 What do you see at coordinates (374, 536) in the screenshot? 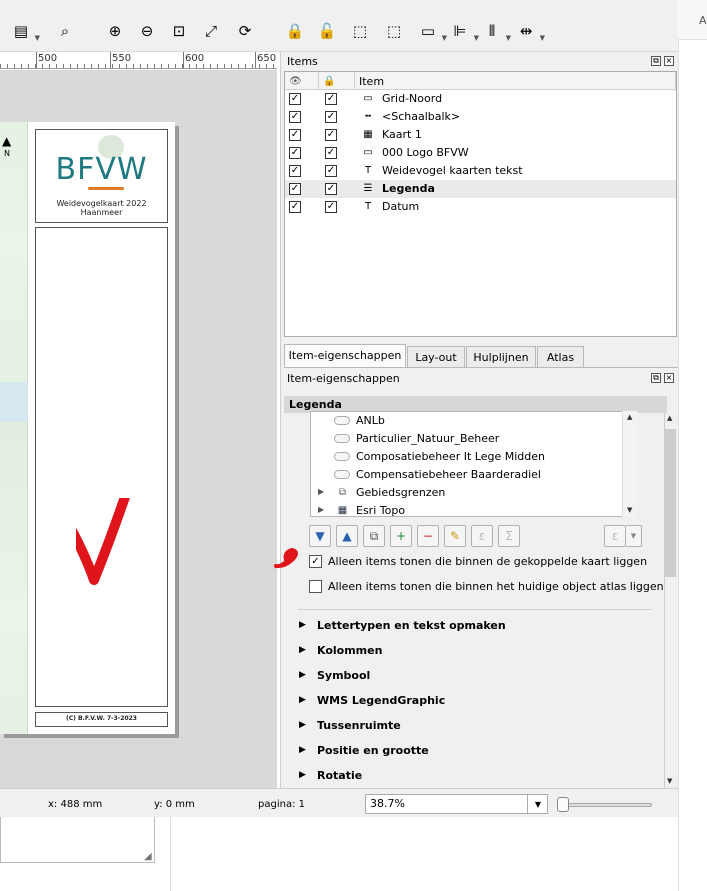
I see `add-group-icon: ⧉` at bounding box center [374, 536].